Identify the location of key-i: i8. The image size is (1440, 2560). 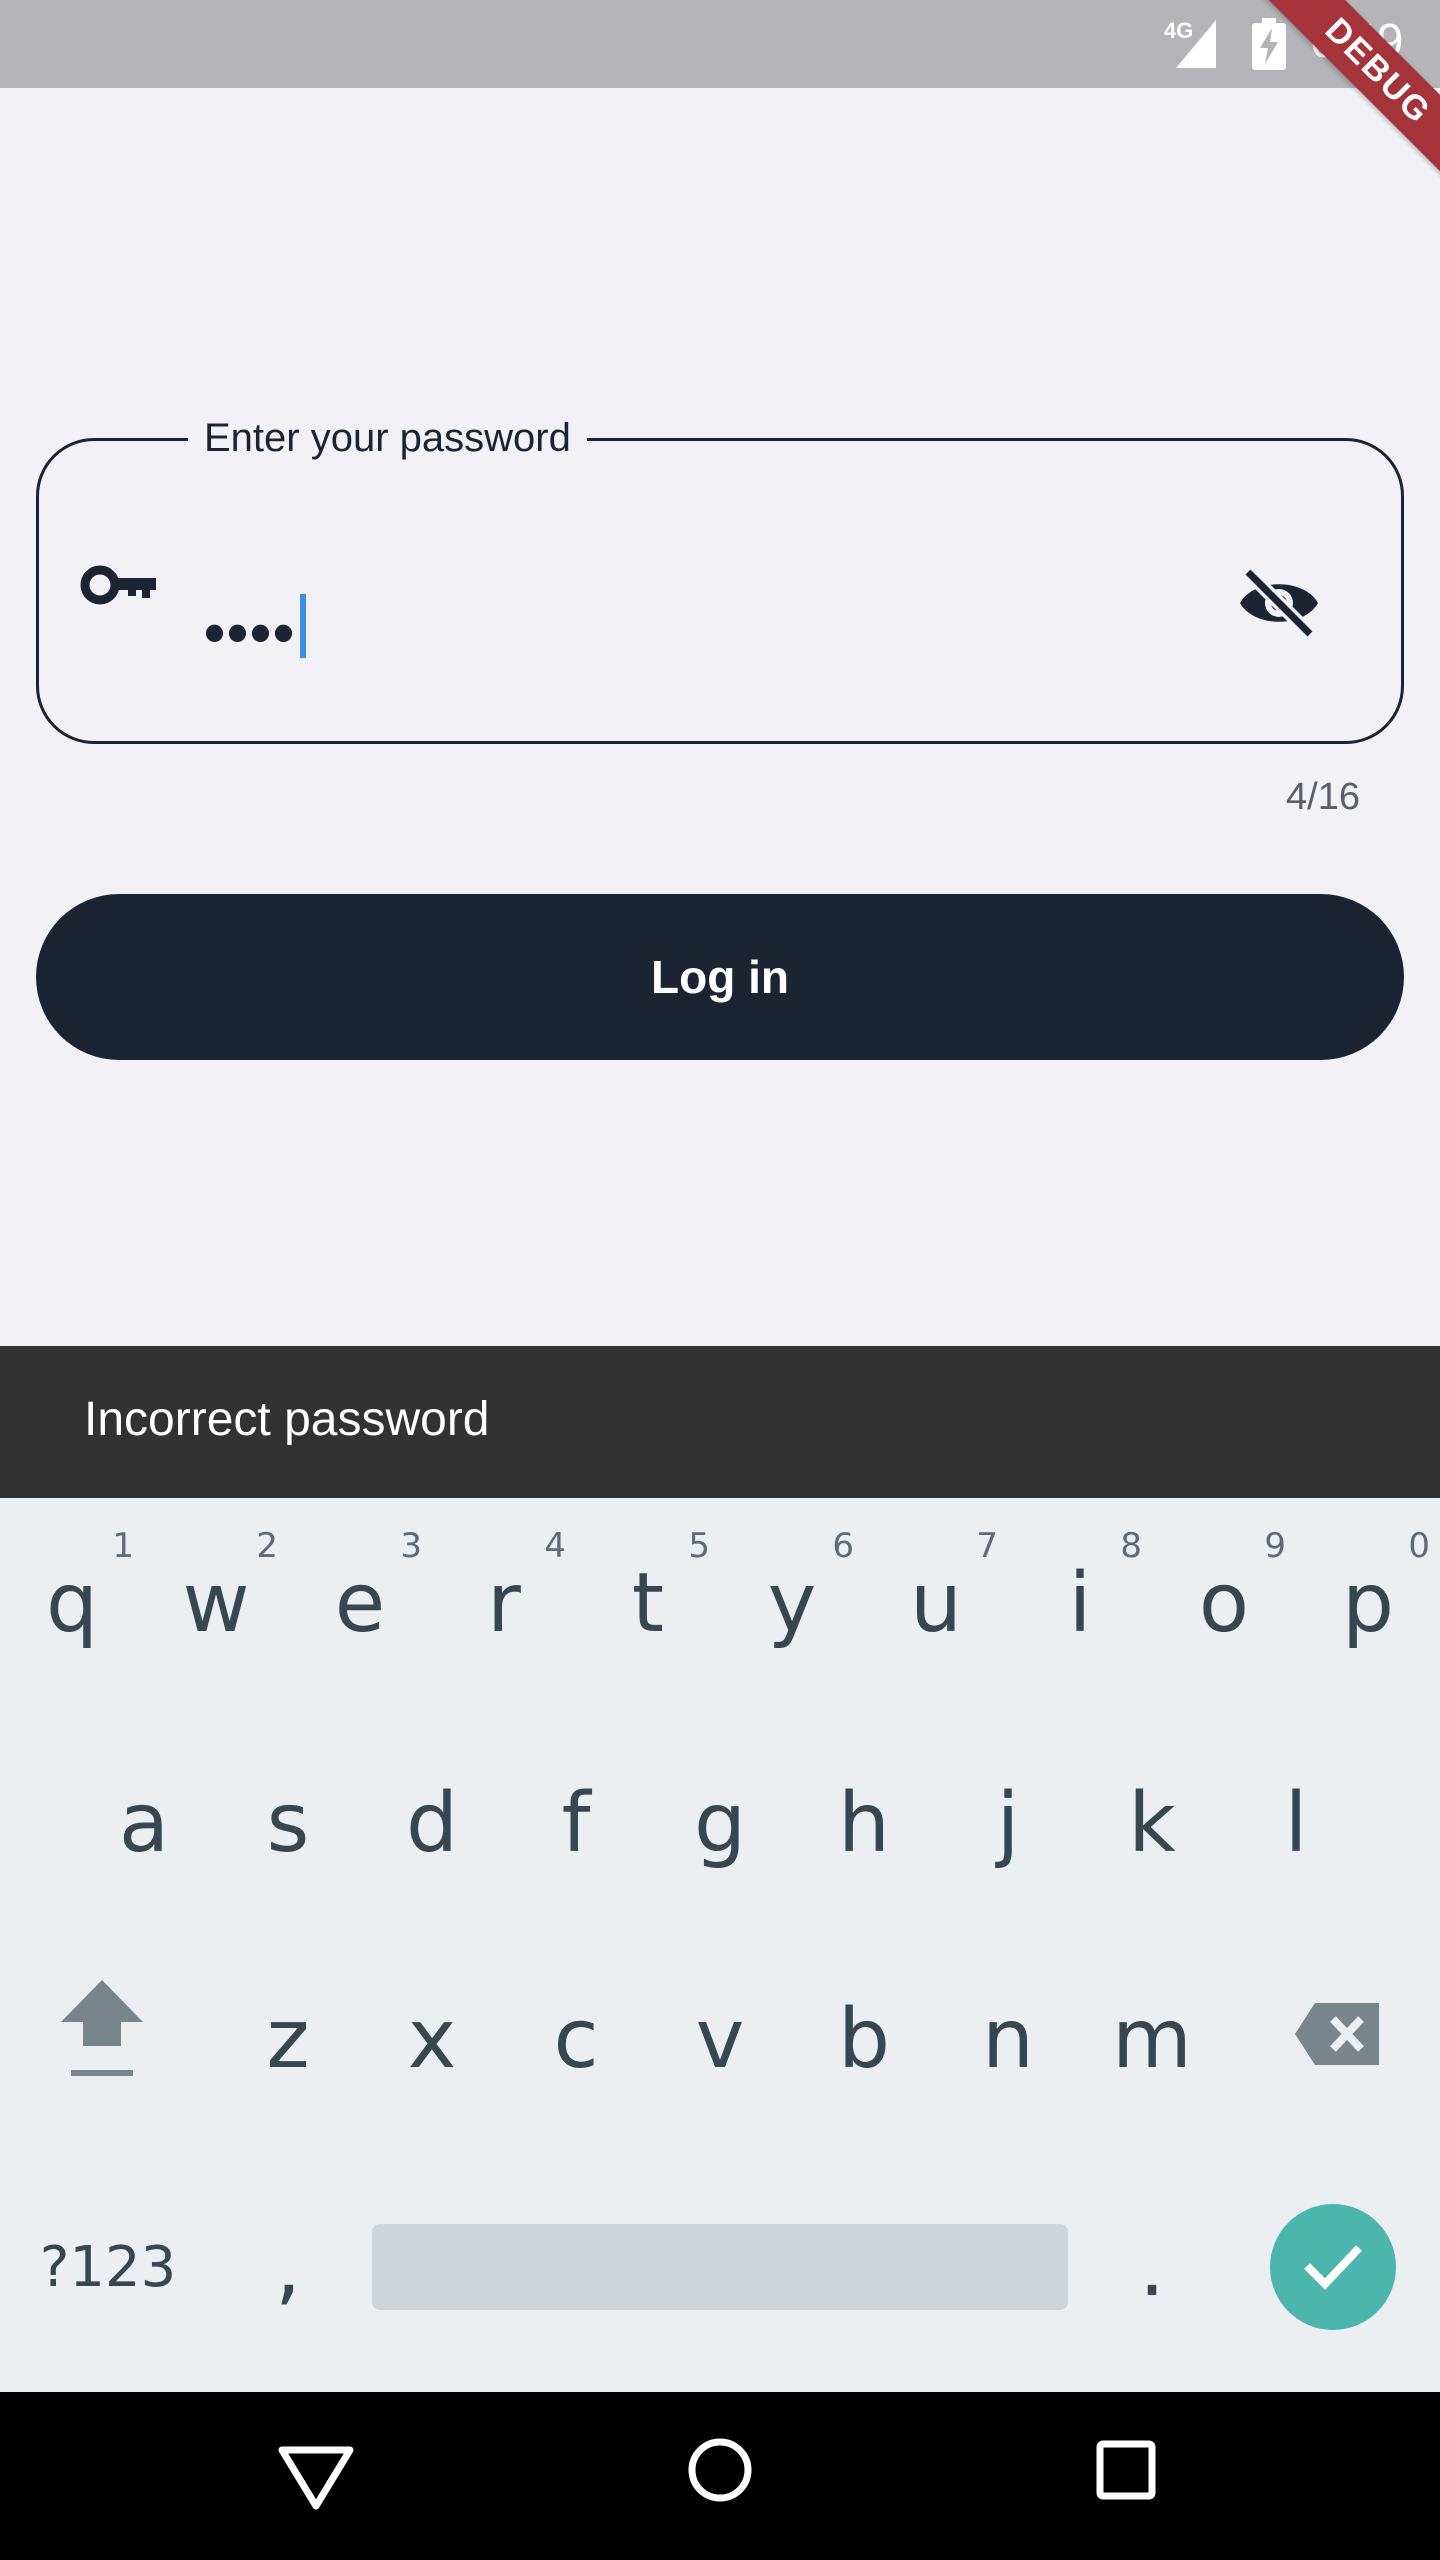
(1080, 1603).